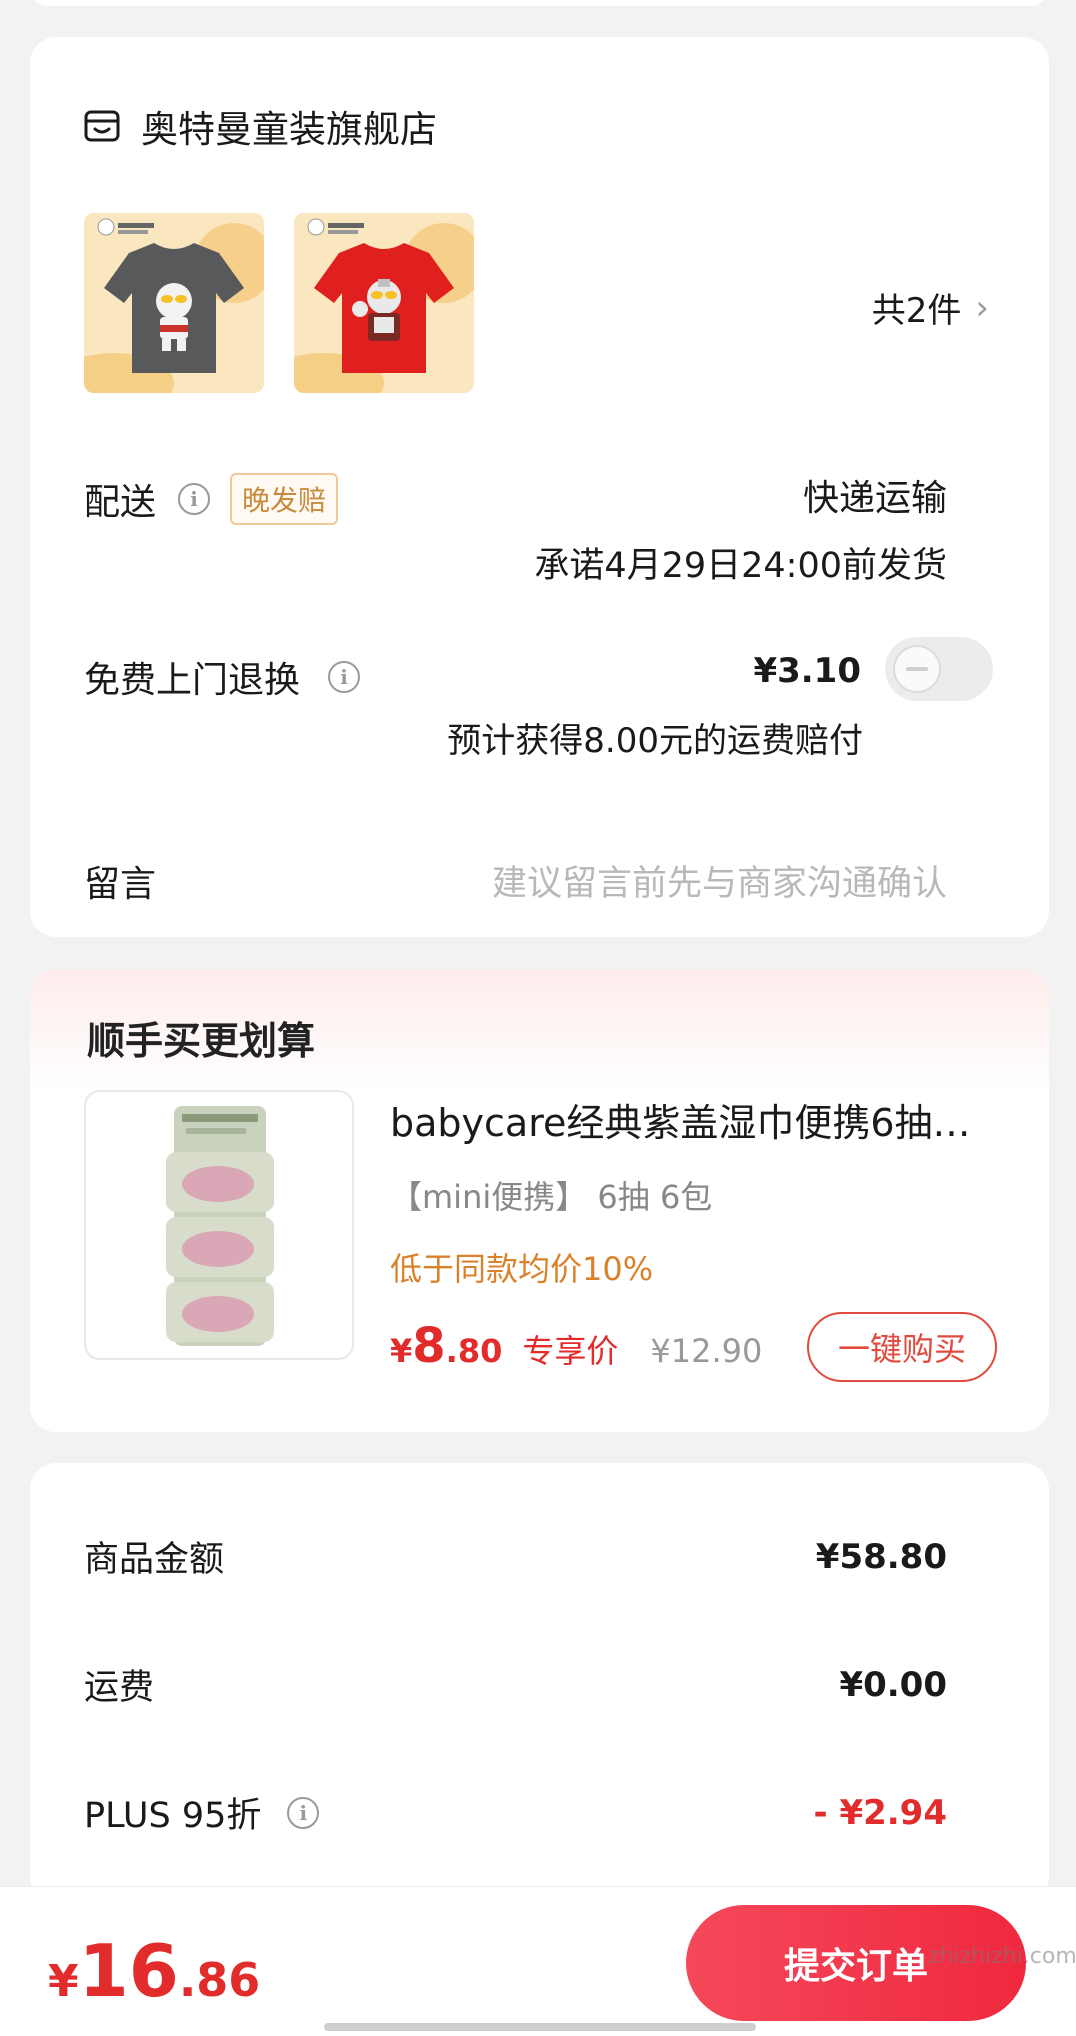 Image resolution: width=1076 pixels, height=2036 pixels. Describe the element at coordinates (893, 1684) in the screenshot. I see `summary-value: ¥0.00` at that location.